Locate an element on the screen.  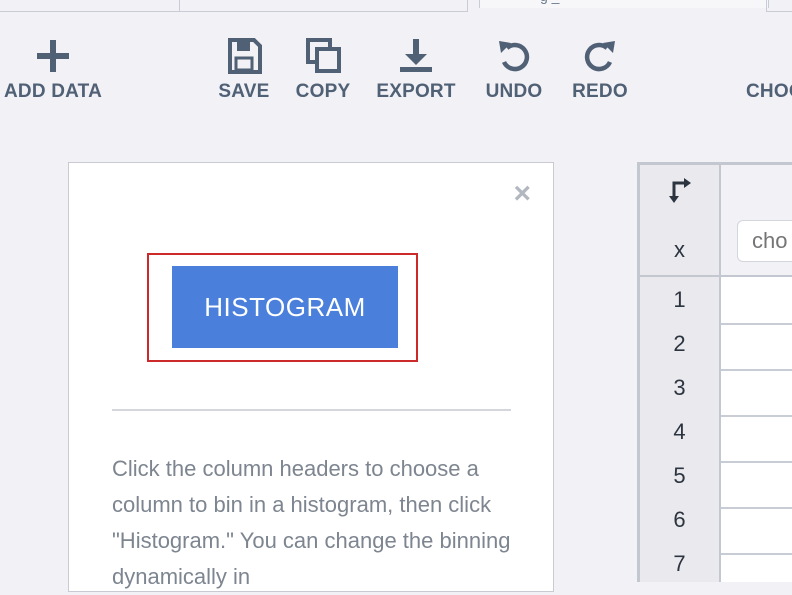
grid-corner: x is located at coordinates (680, 221).